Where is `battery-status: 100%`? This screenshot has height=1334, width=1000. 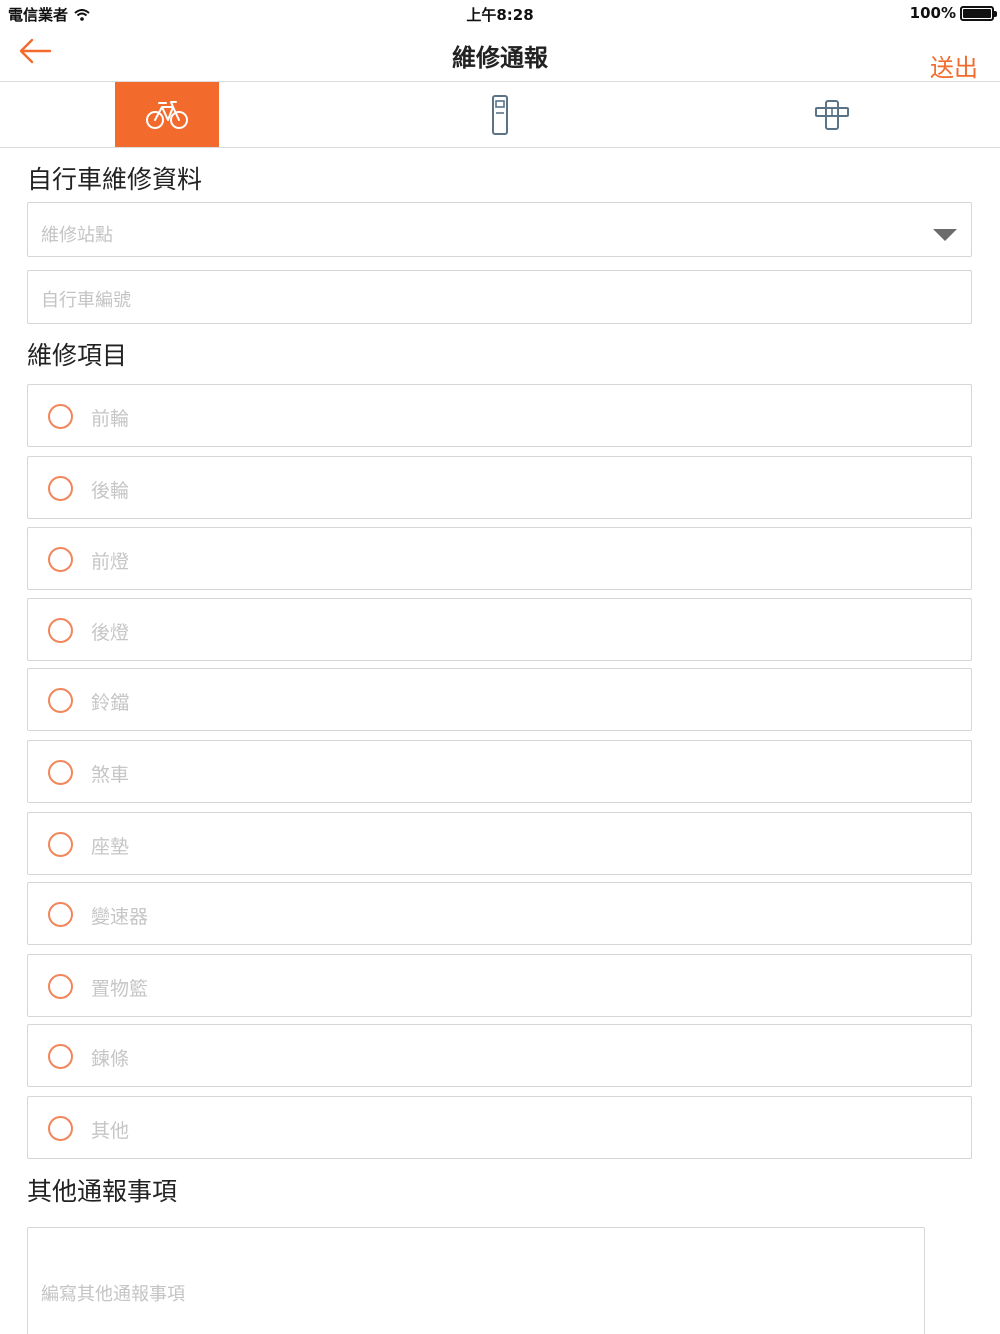 battery-status: 100% is located at coordinates (953, 13).